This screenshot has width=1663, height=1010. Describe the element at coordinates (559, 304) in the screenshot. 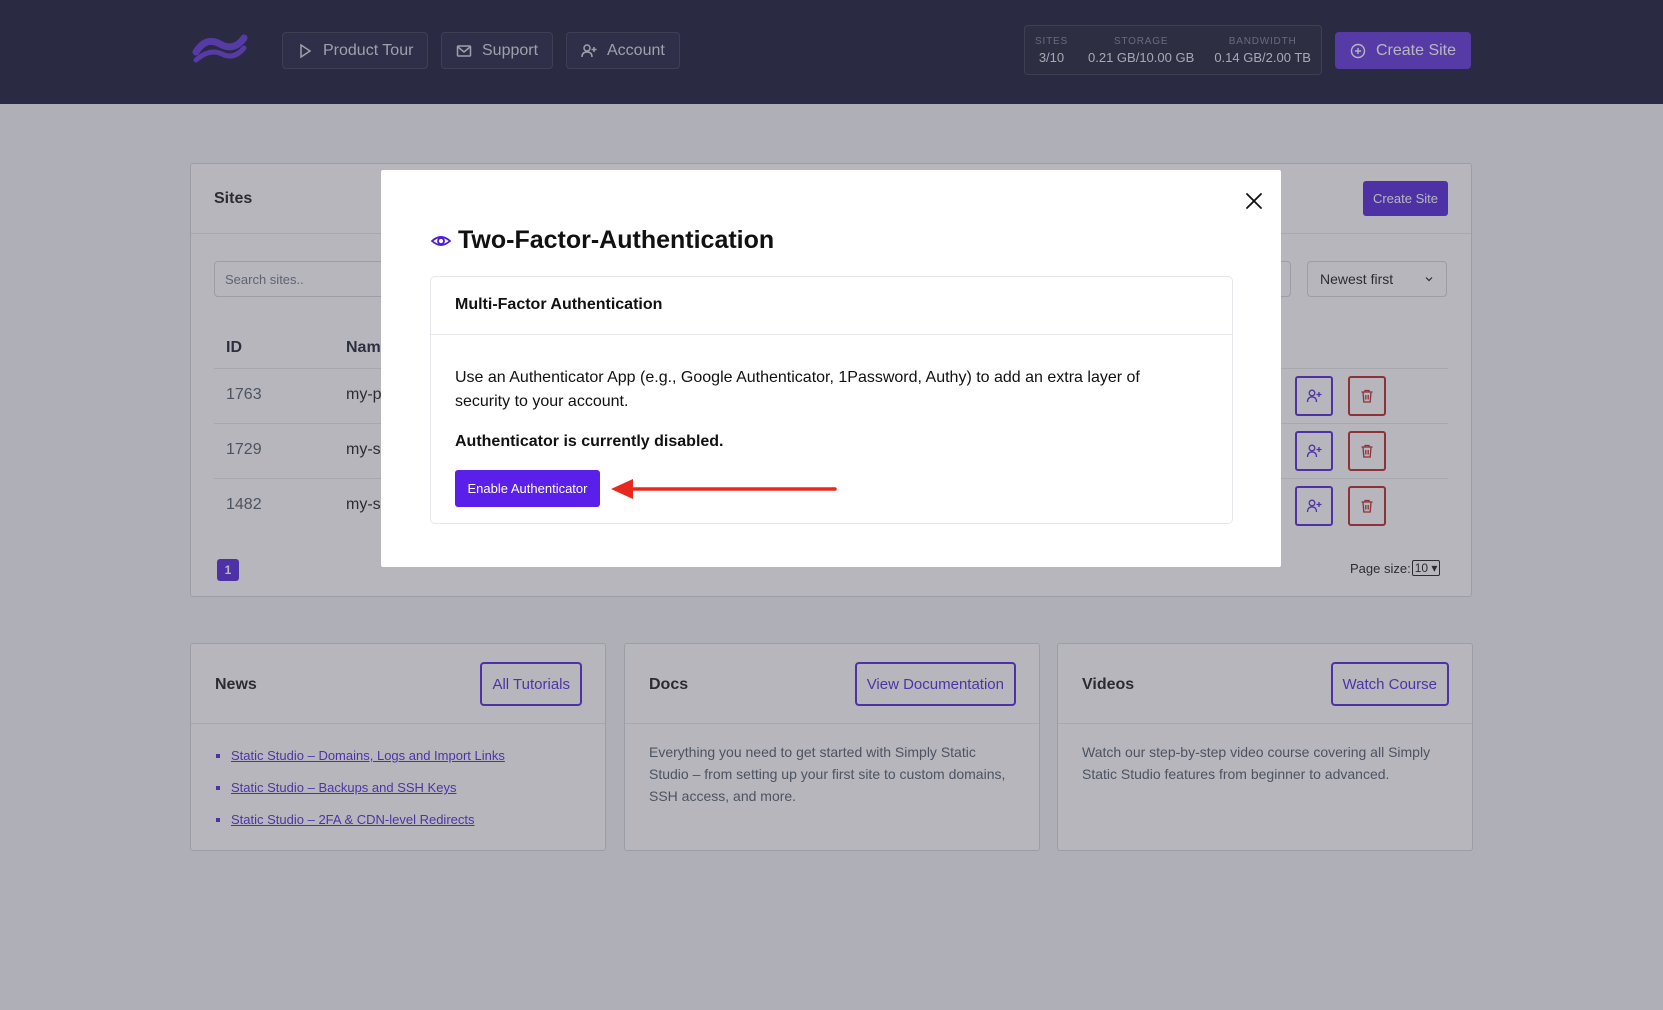

I see `mfa-section-title: Multi-Factor Authentication` at that location.